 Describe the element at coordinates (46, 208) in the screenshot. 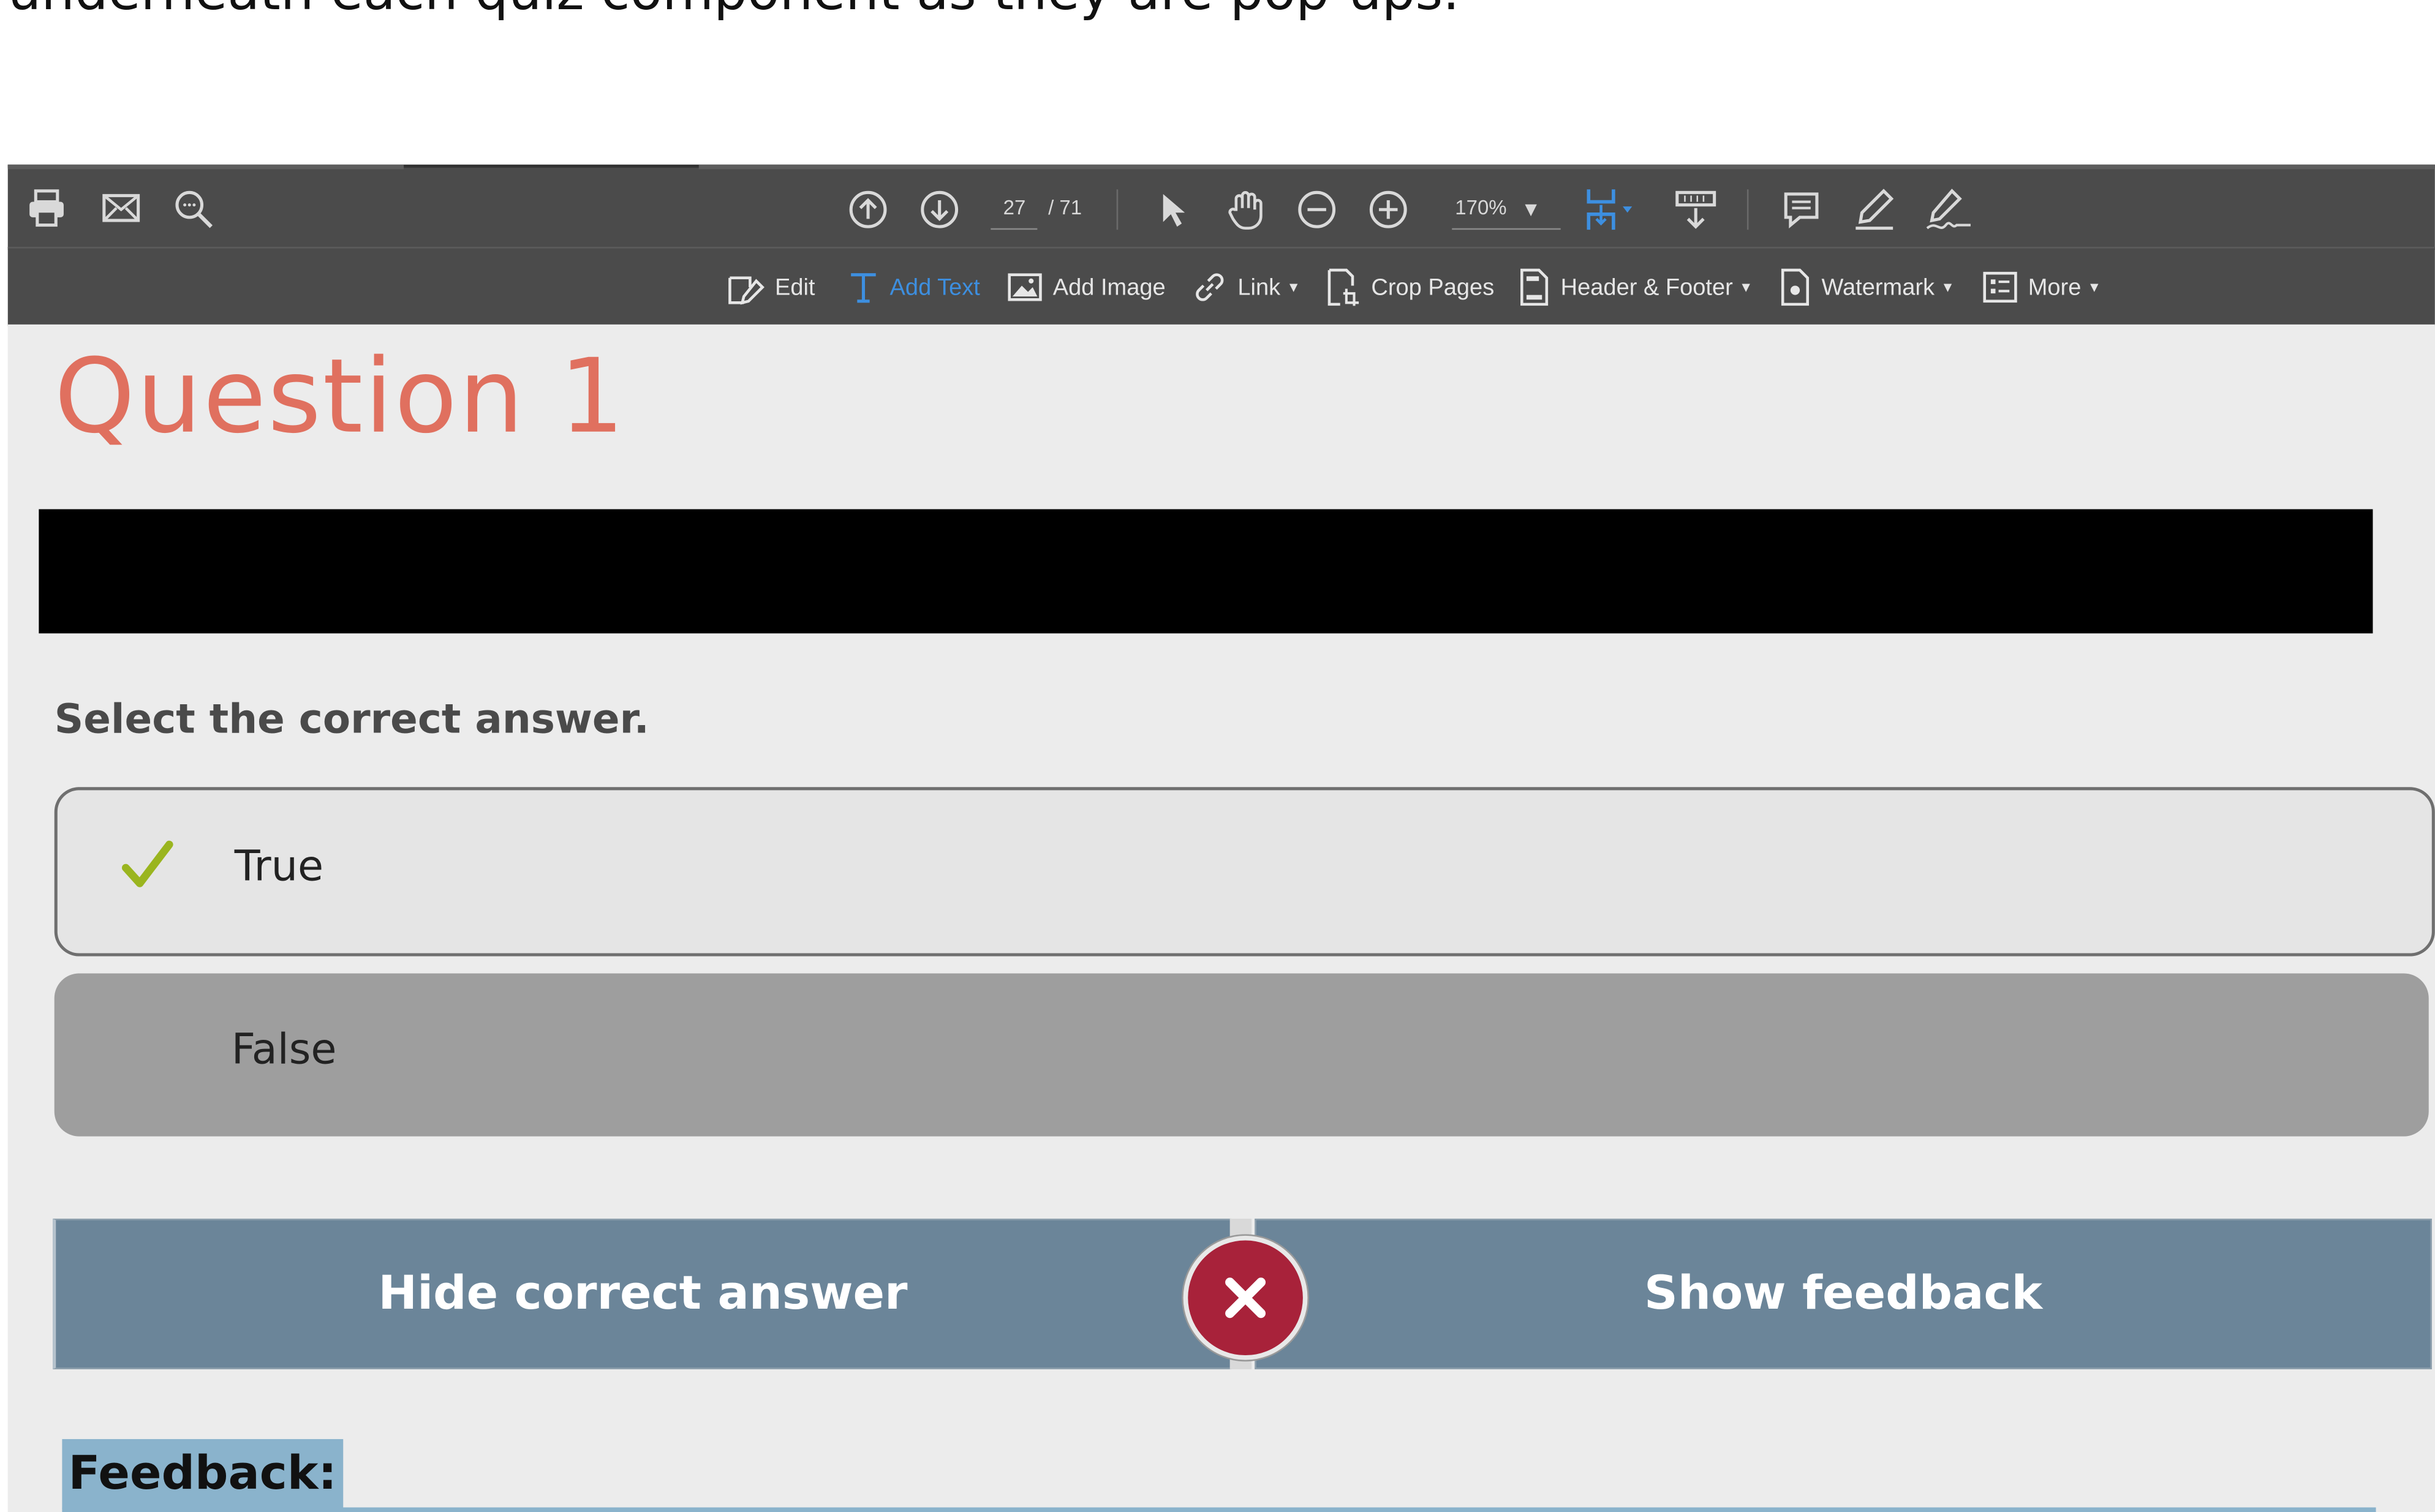

I see `printer-icon` at that location.